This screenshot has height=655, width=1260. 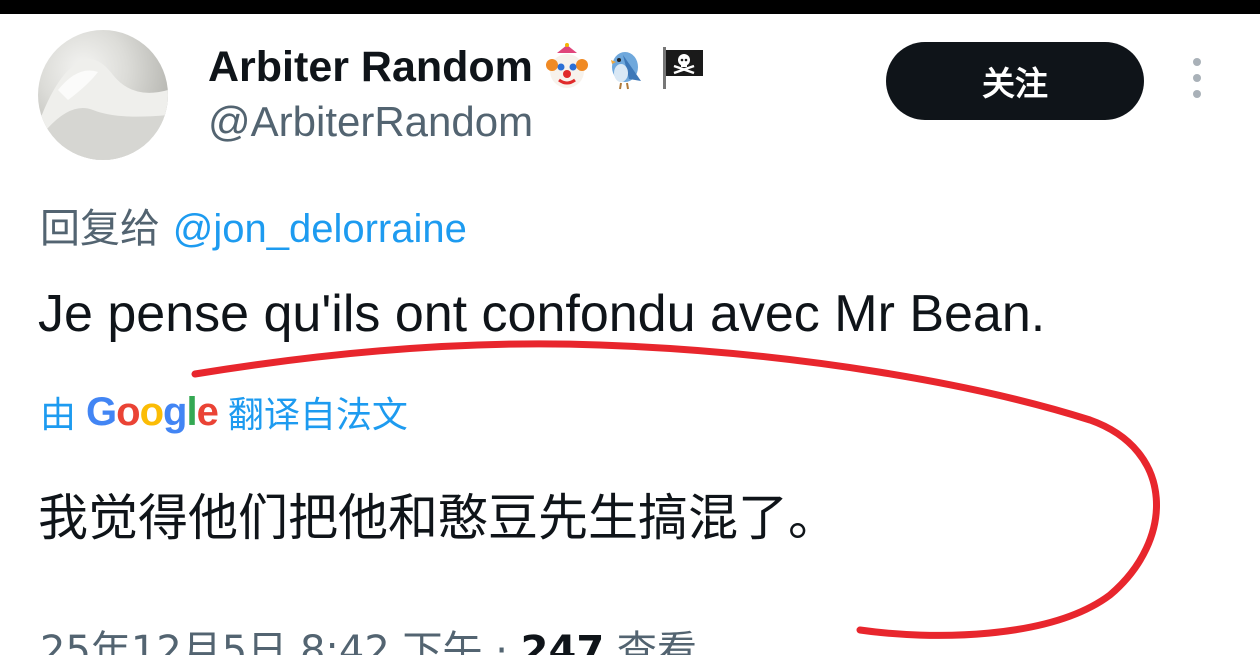 What do you see at coordinates (370, 122) in the screenshot?
I see `user-handle: @ArbiterRandom` at bounding box center [370, 122].